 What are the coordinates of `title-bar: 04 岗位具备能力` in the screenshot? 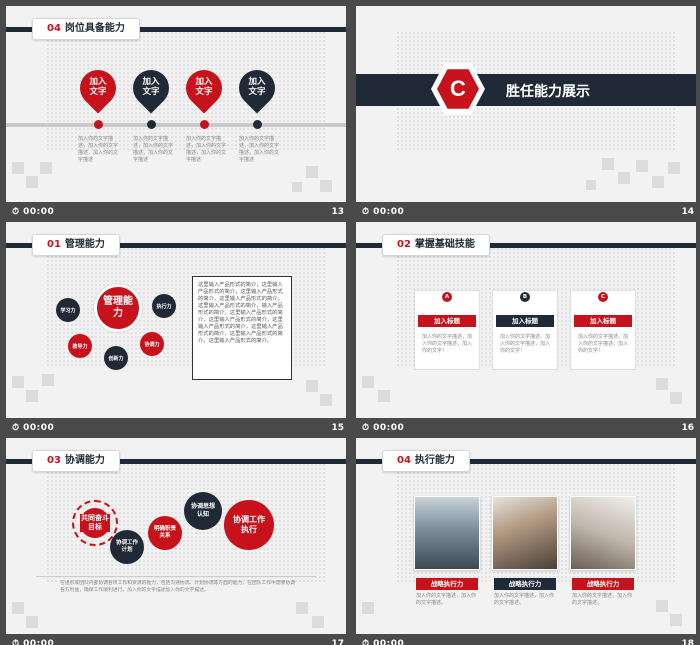 It's located at (176, 29).